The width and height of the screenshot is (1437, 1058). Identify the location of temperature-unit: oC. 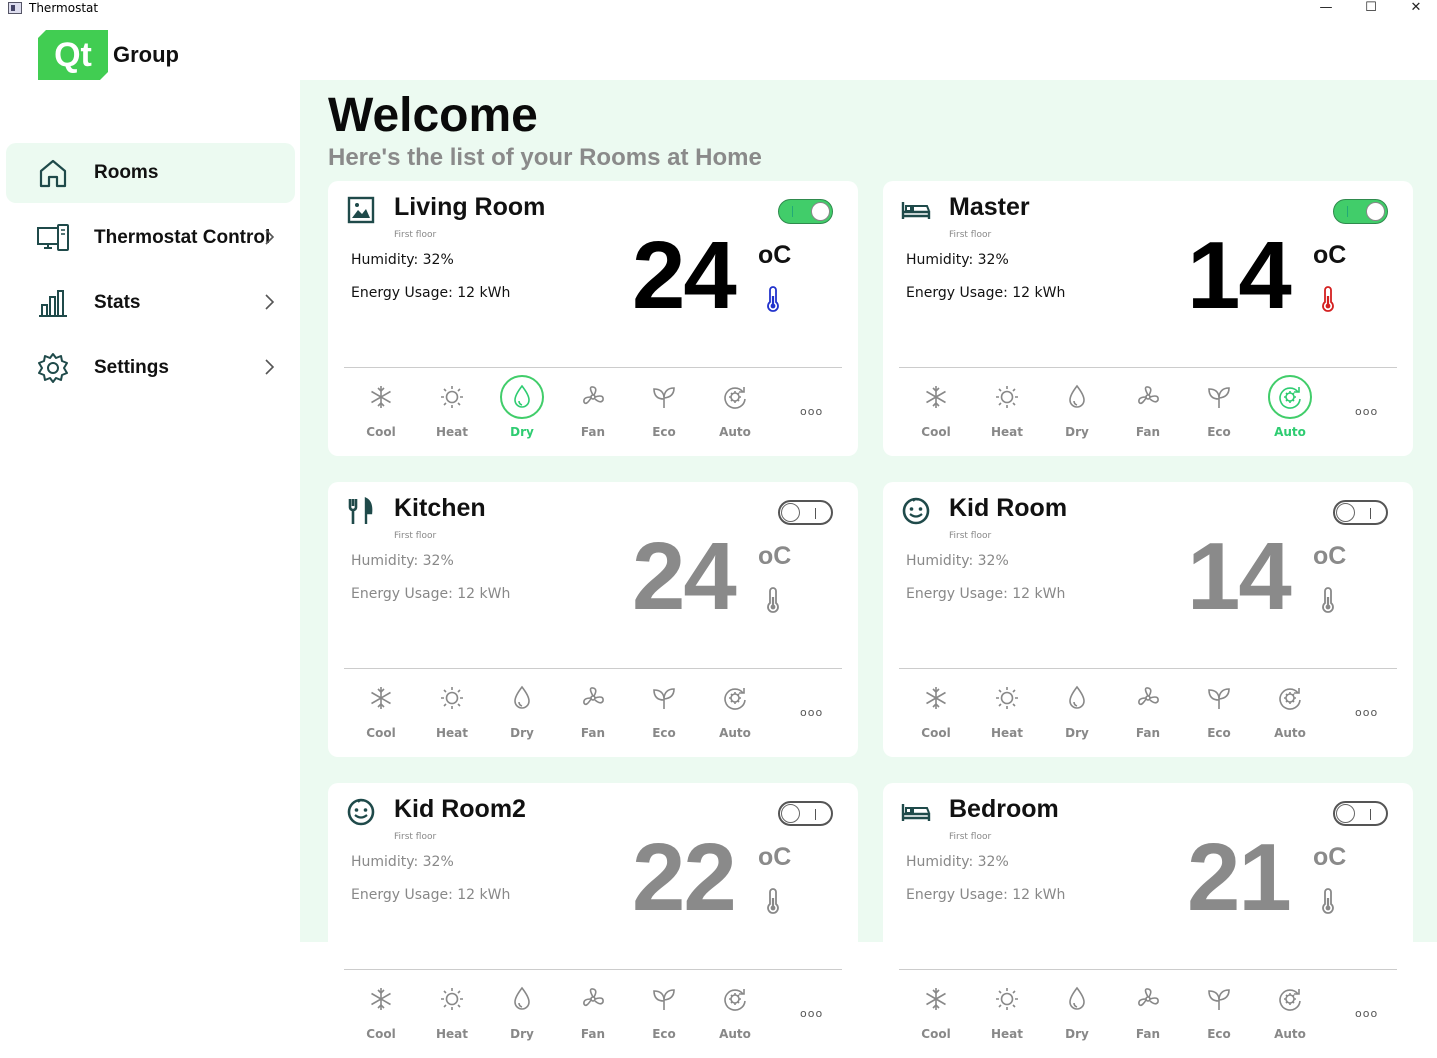
(1330, 857).